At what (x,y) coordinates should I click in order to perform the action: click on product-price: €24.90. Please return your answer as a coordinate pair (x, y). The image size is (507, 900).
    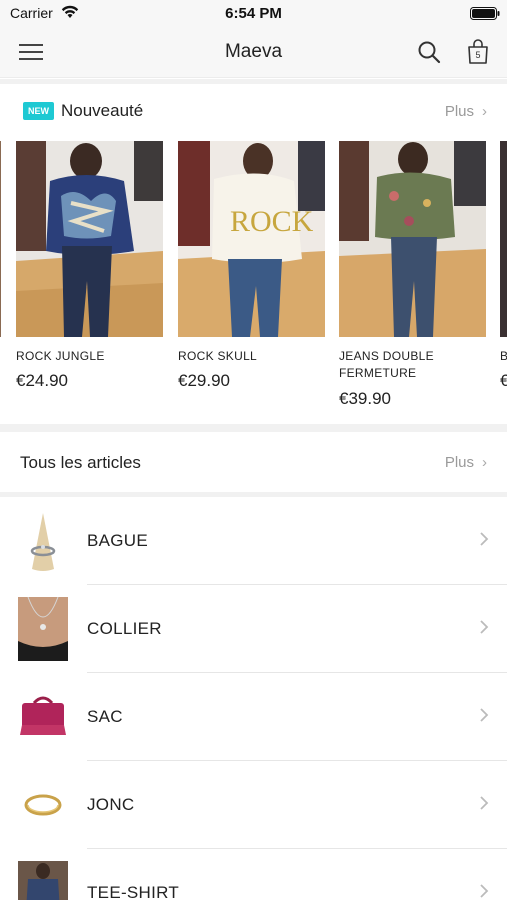
    Looking at the image, I should click on (42, 380).